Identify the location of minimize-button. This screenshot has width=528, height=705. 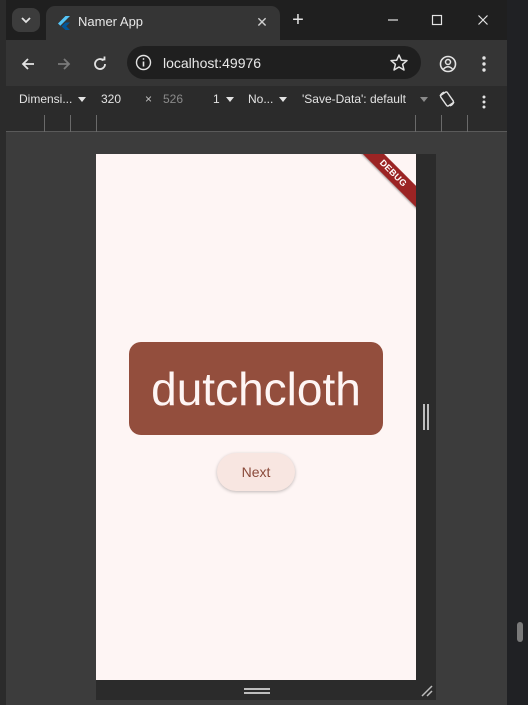
(393, 20).